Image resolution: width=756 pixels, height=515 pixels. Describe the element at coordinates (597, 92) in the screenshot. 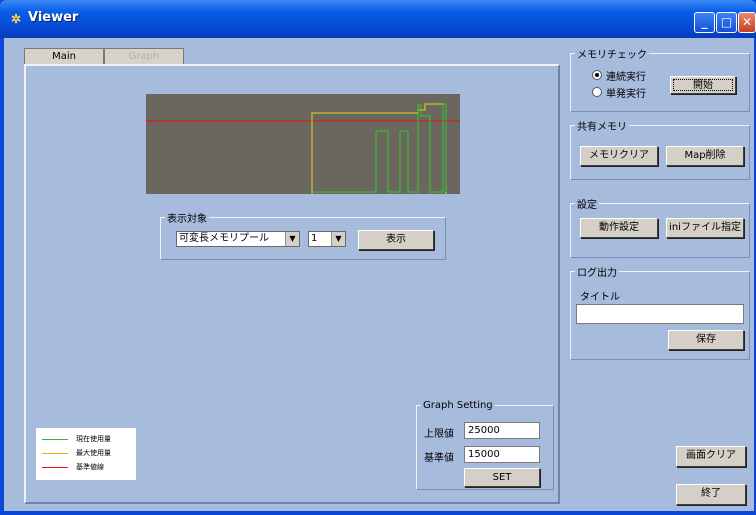

I see `radio-single` at that location.